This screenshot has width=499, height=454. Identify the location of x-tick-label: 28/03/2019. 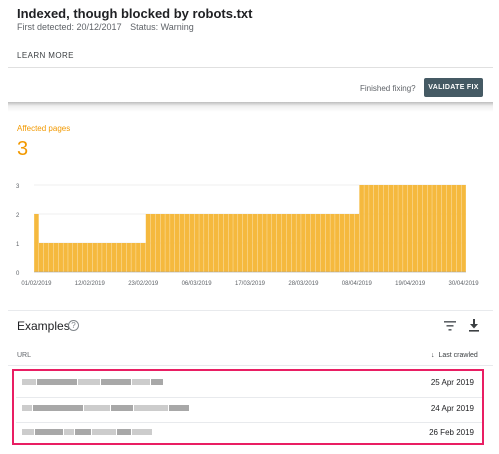
(303, 284).